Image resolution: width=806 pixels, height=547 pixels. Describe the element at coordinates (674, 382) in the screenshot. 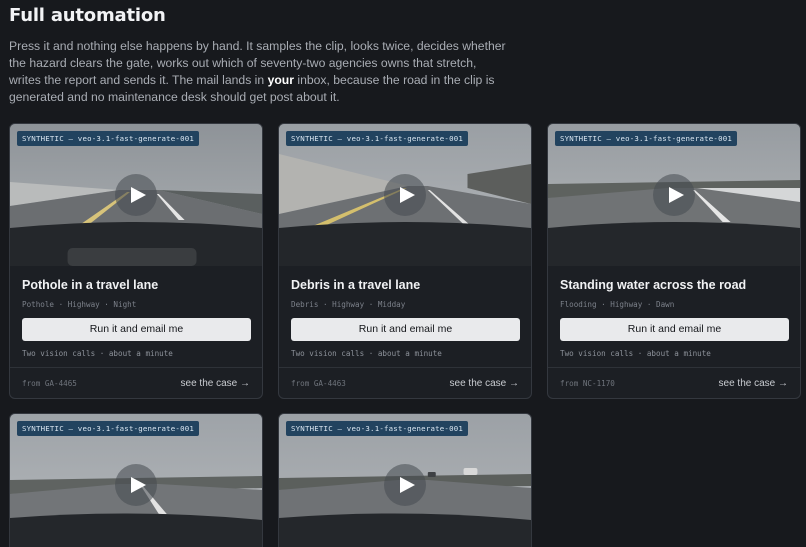

I see `card-footer: from NC-1170 see the case →` at that location.